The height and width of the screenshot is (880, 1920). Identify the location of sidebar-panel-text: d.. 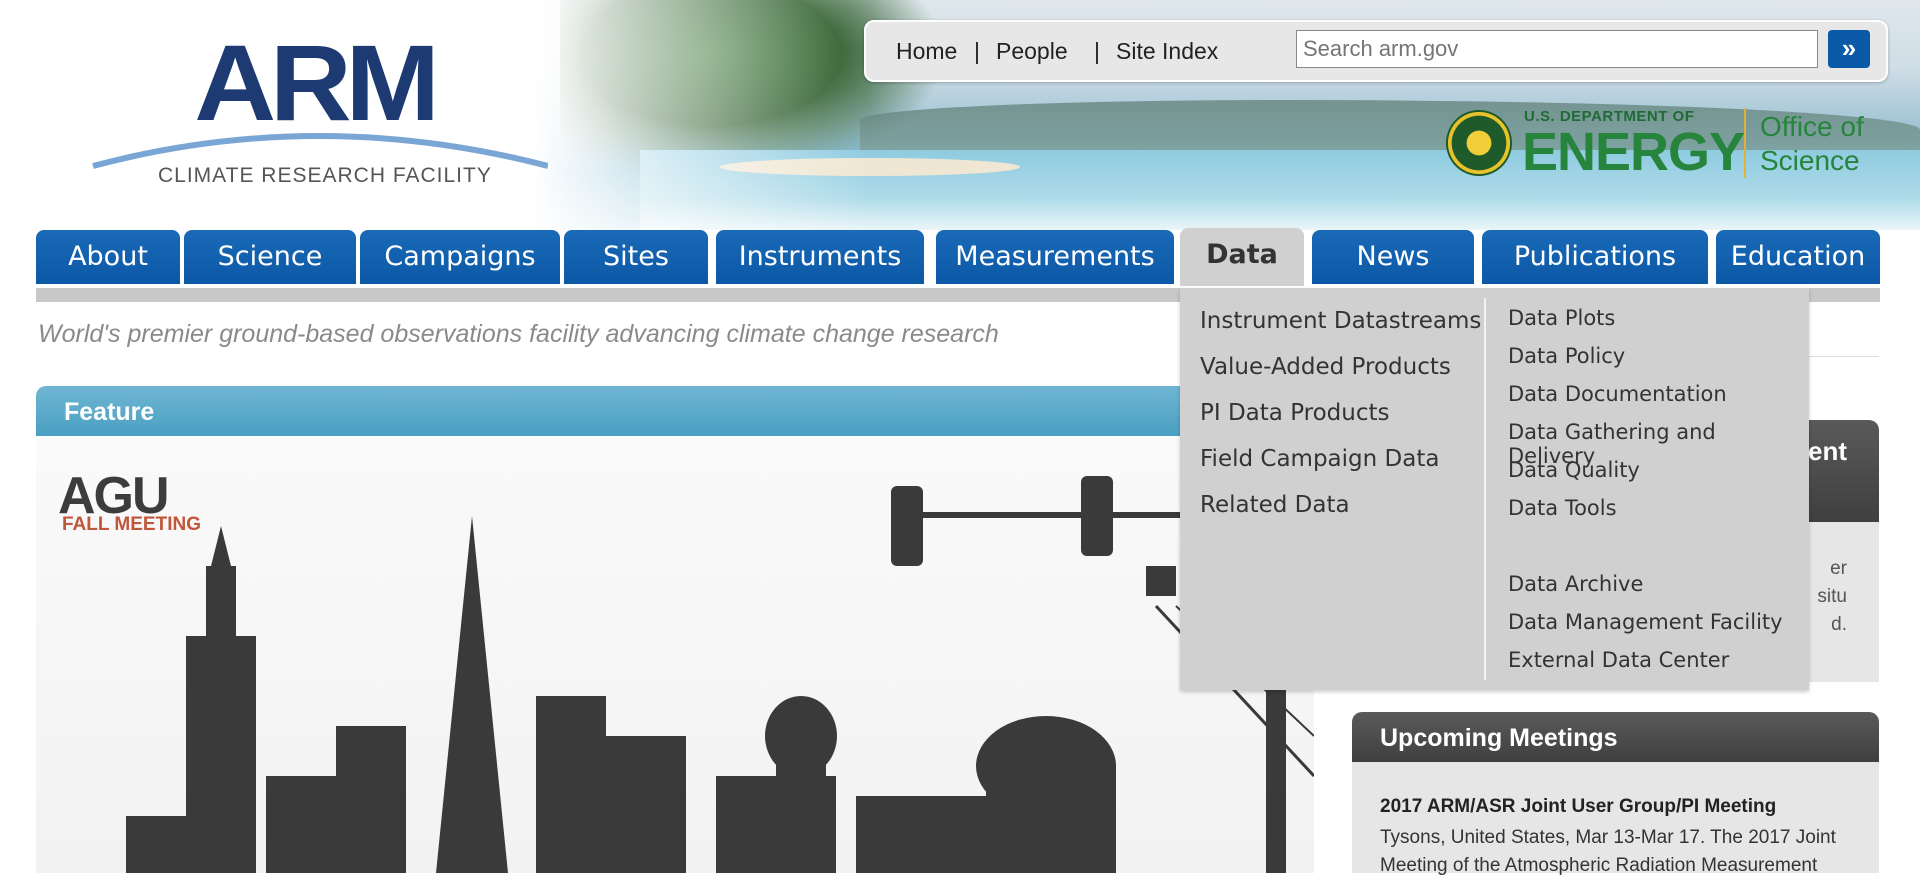
(1839, 624).